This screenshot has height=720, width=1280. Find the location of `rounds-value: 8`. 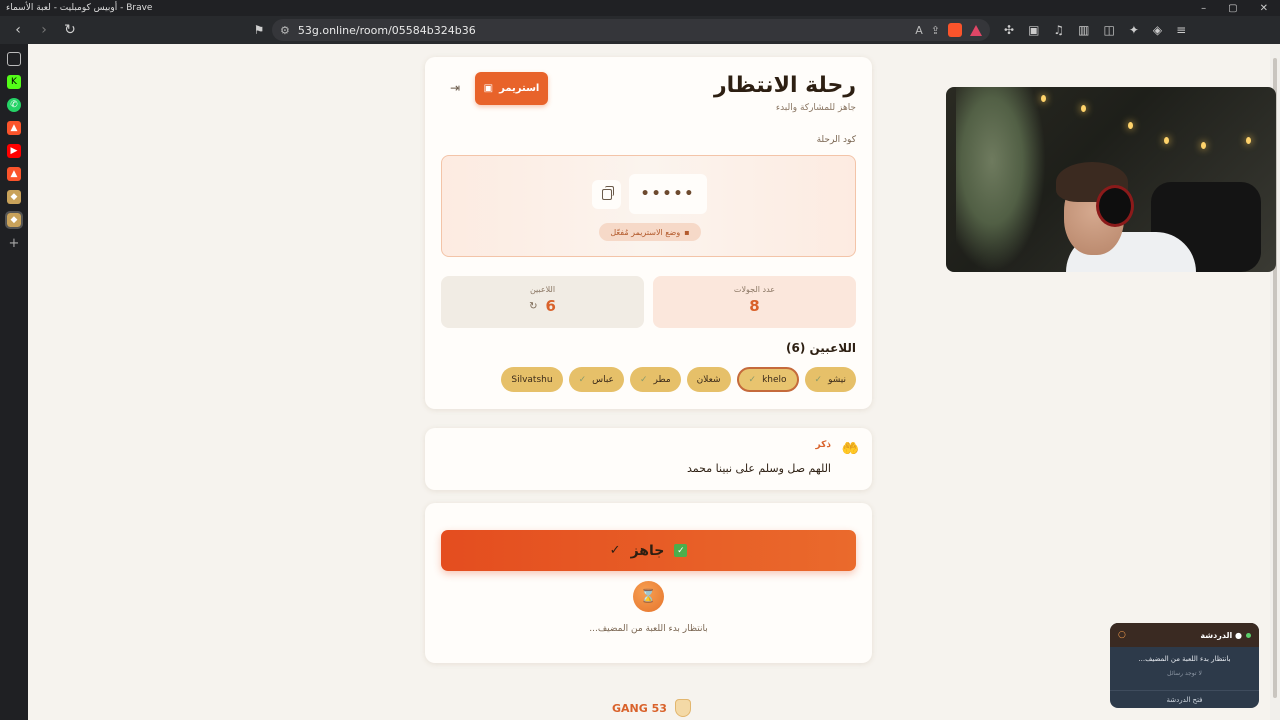

rounds-value: 8 is located at coordinates (754, 306).